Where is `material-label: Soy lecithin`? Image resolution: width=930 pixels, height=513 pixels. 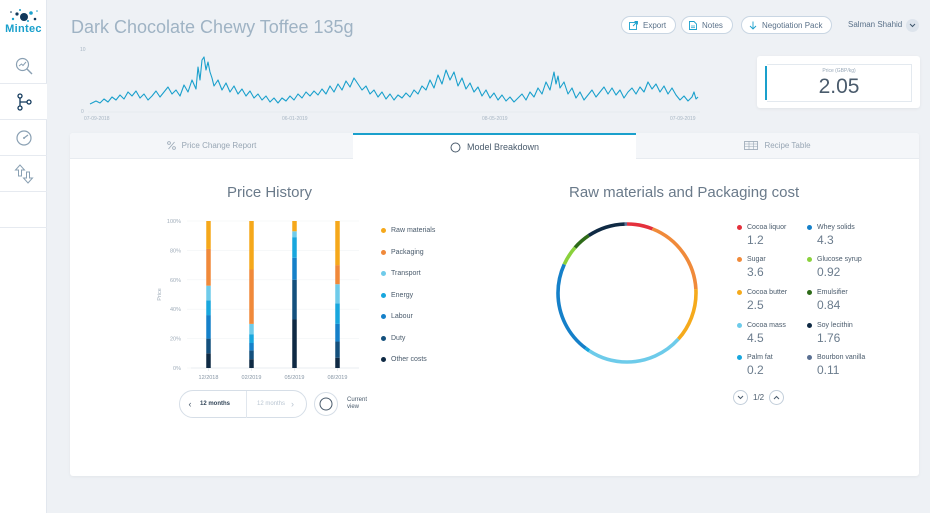
material-label: Soy lecithin is located at coordinates (835, 325).